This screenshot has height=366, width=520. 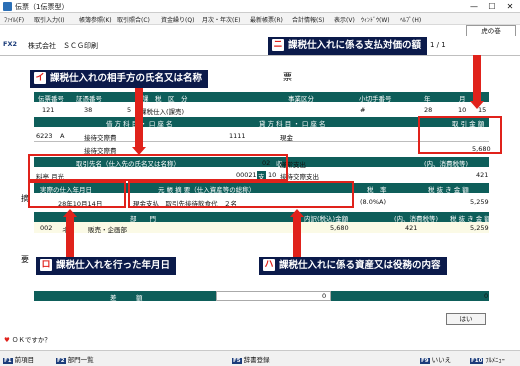 What do you see at coordinates (324, 296) in the screenshot?
I see `diff-value-1: 0` at bounding box center [324, 296].